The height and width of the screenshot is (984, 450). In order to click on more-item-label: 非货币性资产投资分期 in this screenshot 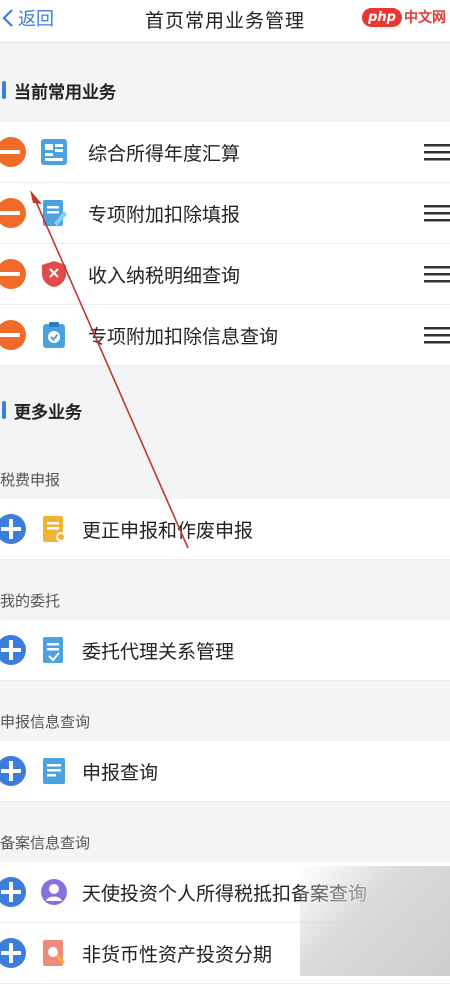, I will do `click(177, 955)`.